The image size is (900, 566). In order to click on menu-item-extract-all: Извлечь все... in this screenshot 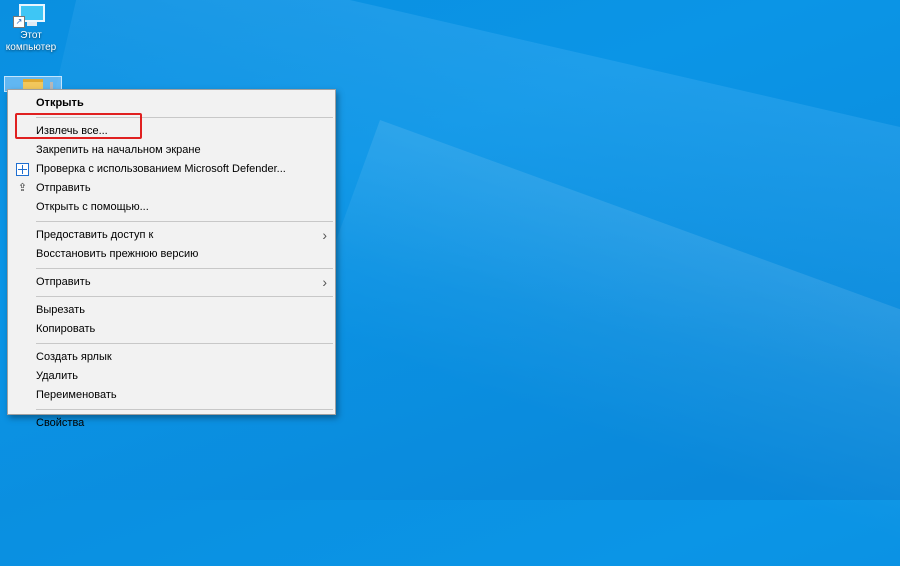, I will do `click(171, 131)`.